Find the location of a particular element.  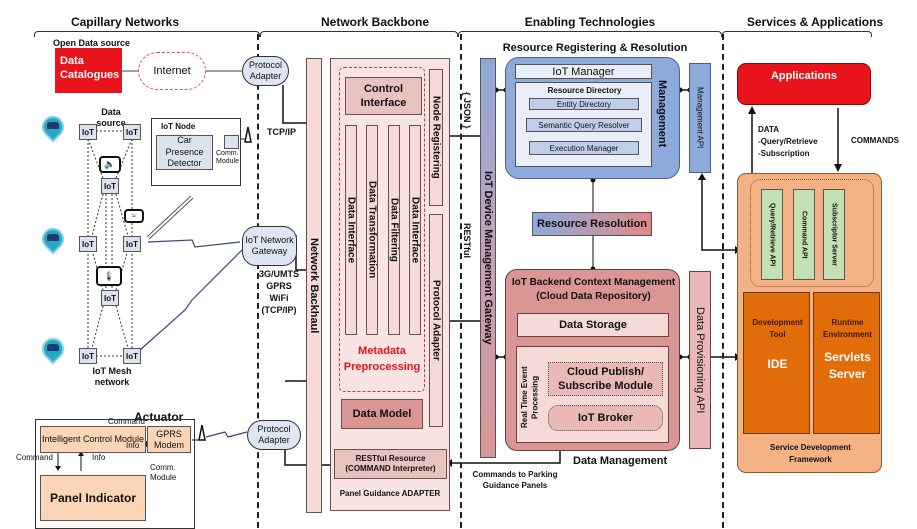

car-presence-detector: Car Presence Detector is located at coordinates (184, 152).